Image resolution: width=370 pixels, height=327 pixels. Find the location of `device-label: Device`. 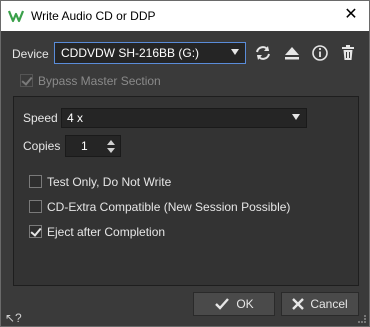

device-label: Device is located at coordinates (30, 54).